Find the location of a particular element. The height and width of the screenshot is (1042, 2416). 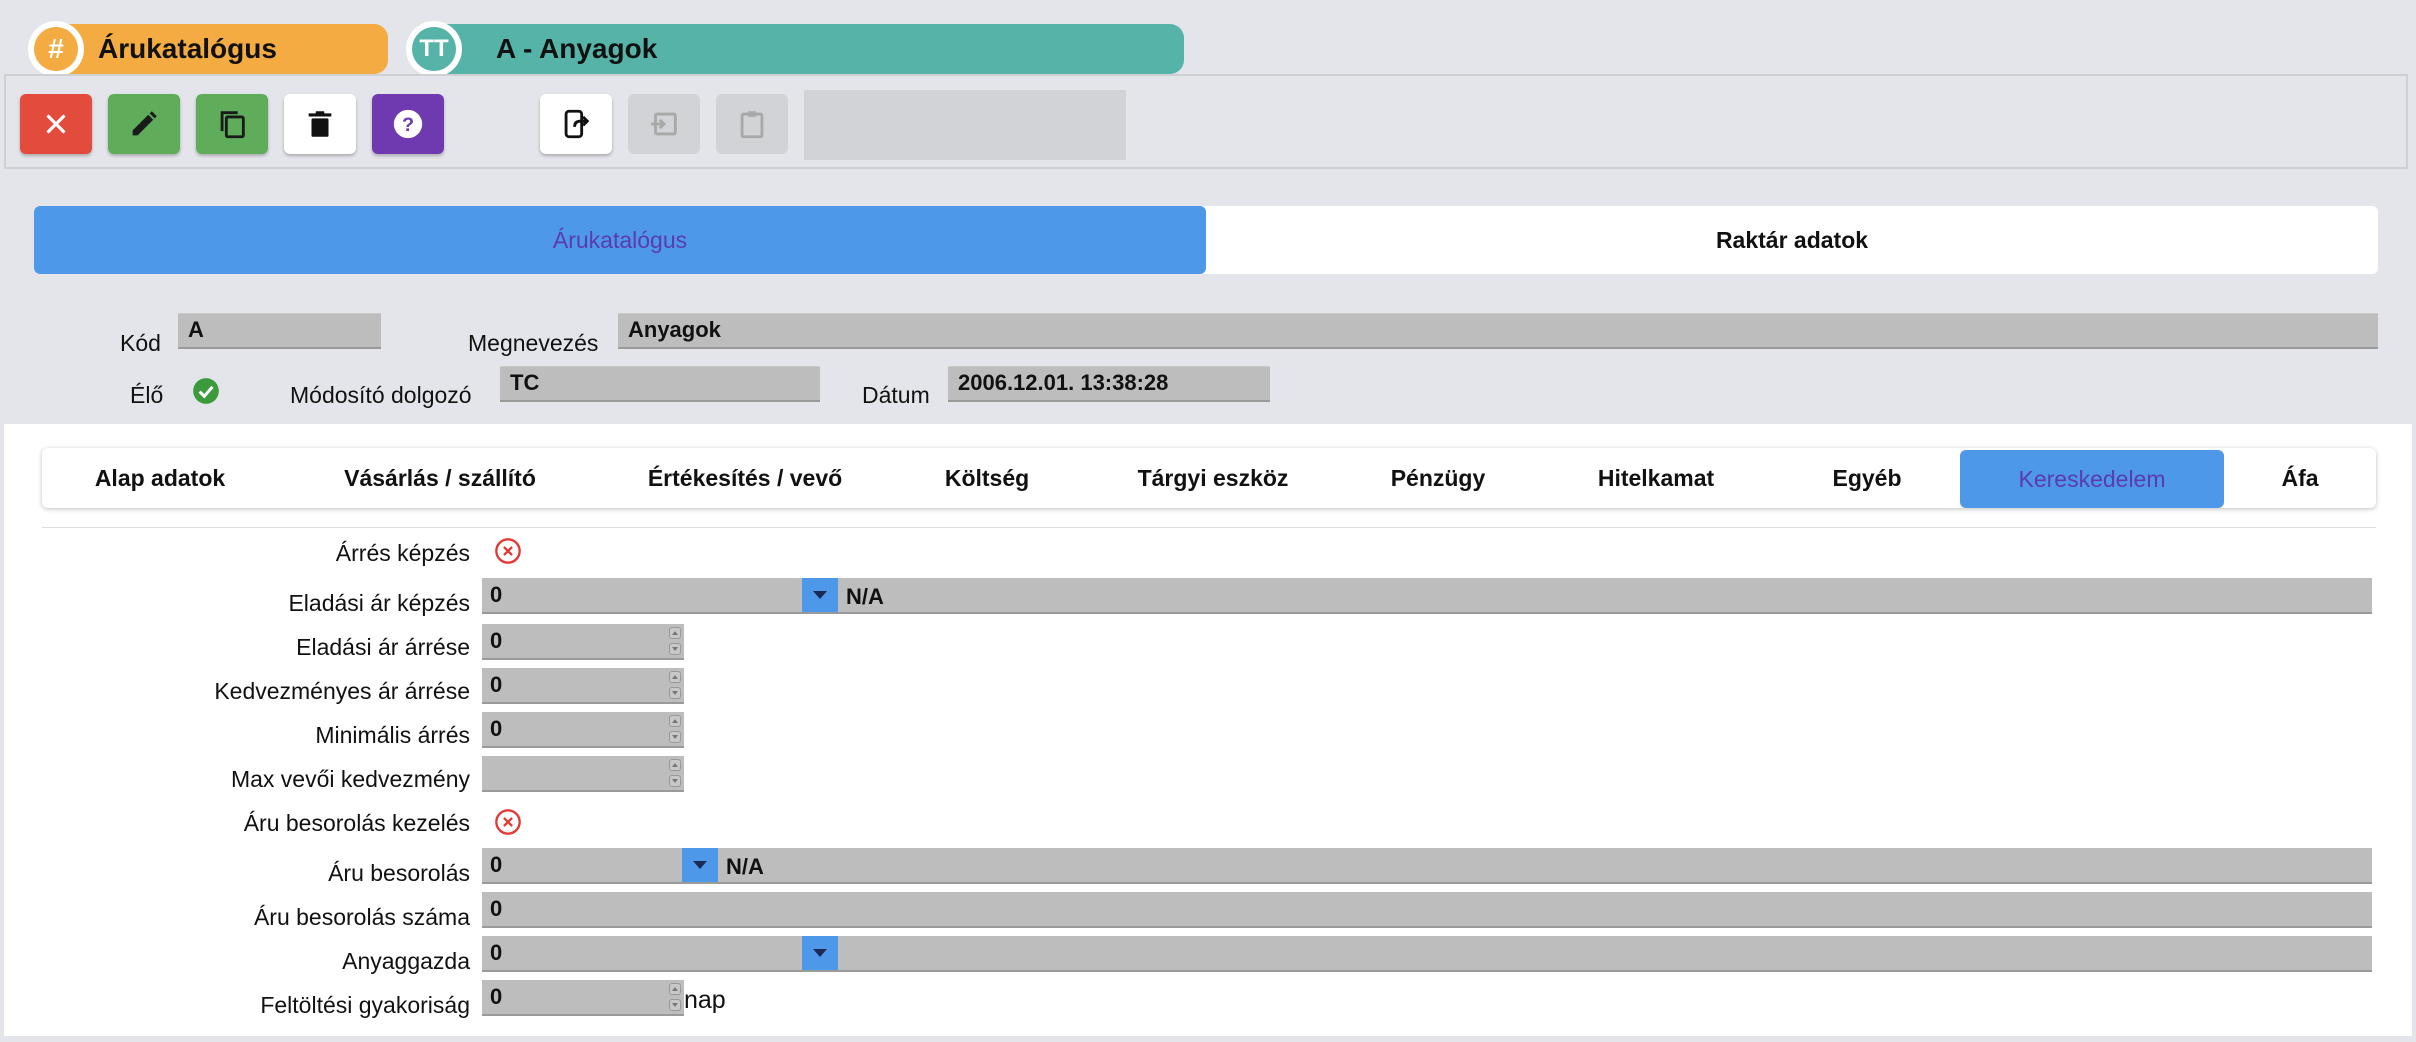

classification-label: Áru besorolás is located at coordinates (399, 873).